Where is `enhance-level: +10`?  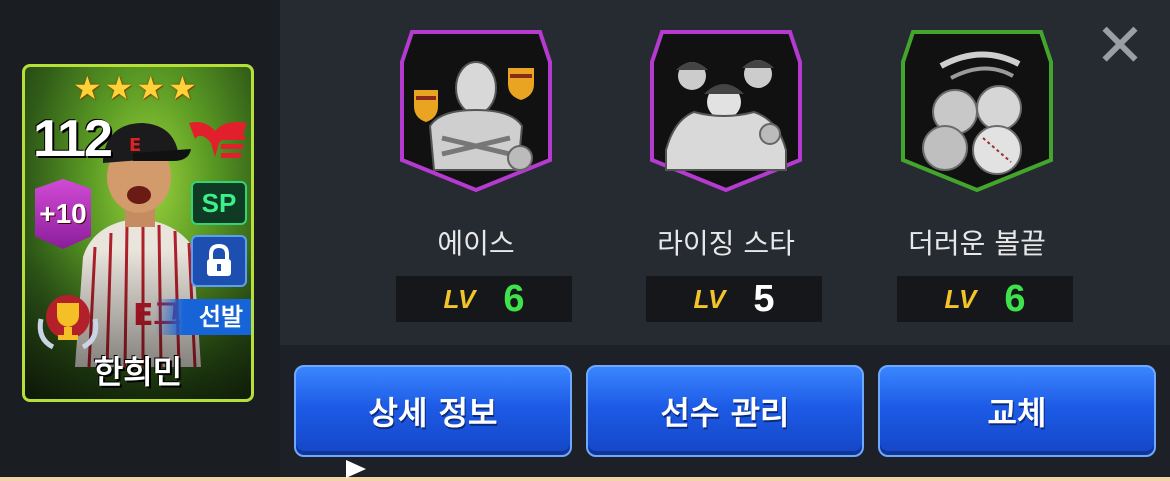
enhance-level: +10 is located at coordinates (63, 213).